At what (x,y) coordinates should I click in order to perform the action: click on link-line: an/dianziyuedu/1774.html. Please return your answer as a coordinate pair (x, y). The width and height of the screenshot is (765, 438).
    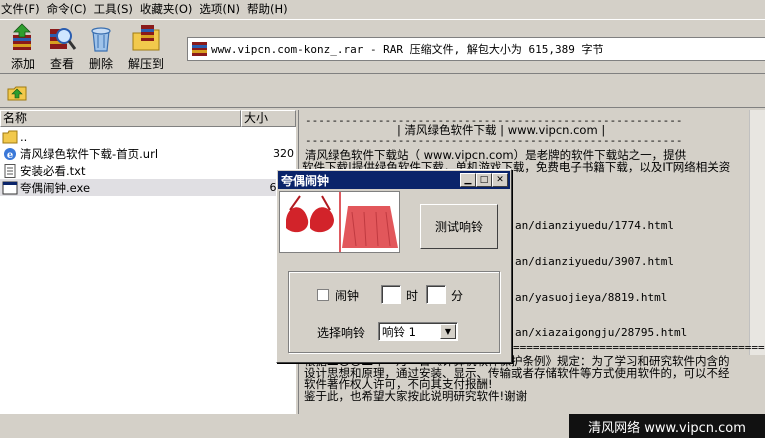
    Looking at the image, I should click on (594, 225).